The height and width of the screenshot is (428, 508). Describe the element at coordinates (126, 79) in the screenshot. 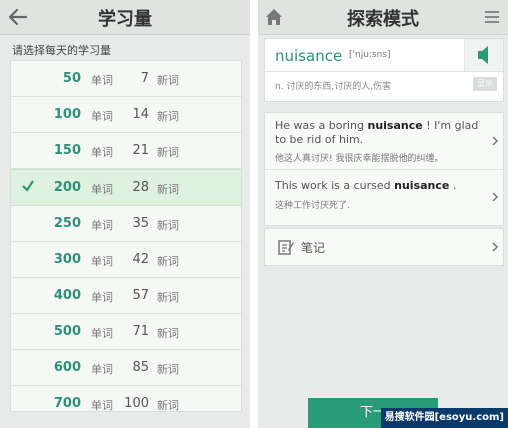

I see `study-amount-row: 50 单词 7 新词` at that location.